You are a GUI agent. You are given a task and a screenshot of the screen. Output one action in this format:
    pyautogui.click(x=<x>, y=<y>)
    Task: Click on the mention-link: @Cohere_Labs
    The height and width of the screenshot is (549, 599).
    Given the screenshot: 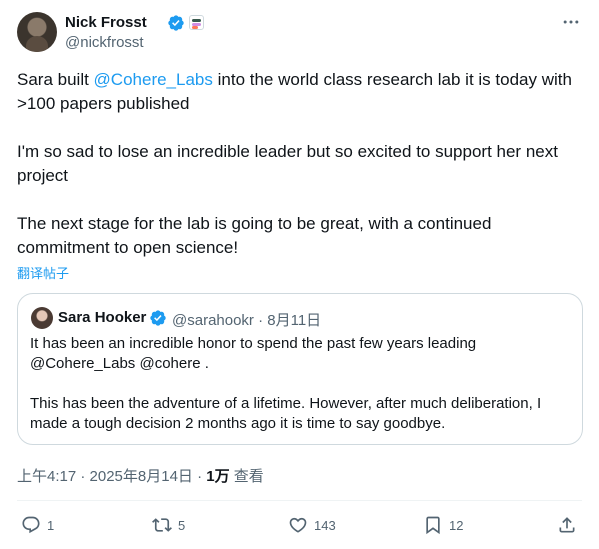 What is the action you would take?
    pyautogui.click(x=153, y=79)
    